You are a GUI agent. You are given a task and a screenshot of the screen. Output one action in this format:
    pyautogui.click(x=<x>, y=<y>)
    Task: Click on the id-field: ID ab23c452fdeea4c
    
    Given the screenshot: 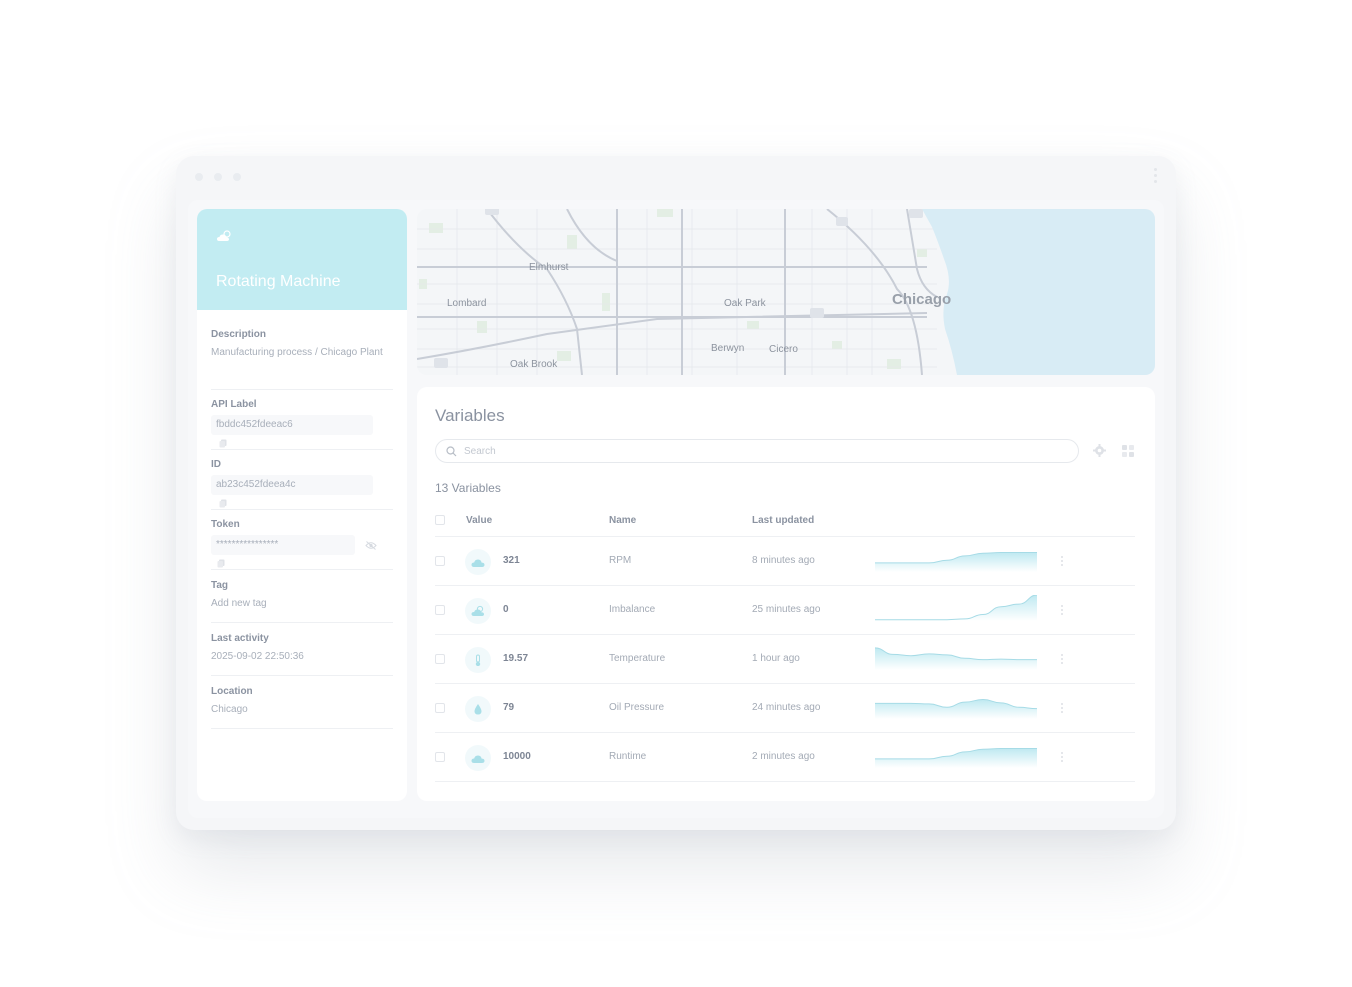 What is the action you would take?
    pyautogui.click(x=302, y=484)
    